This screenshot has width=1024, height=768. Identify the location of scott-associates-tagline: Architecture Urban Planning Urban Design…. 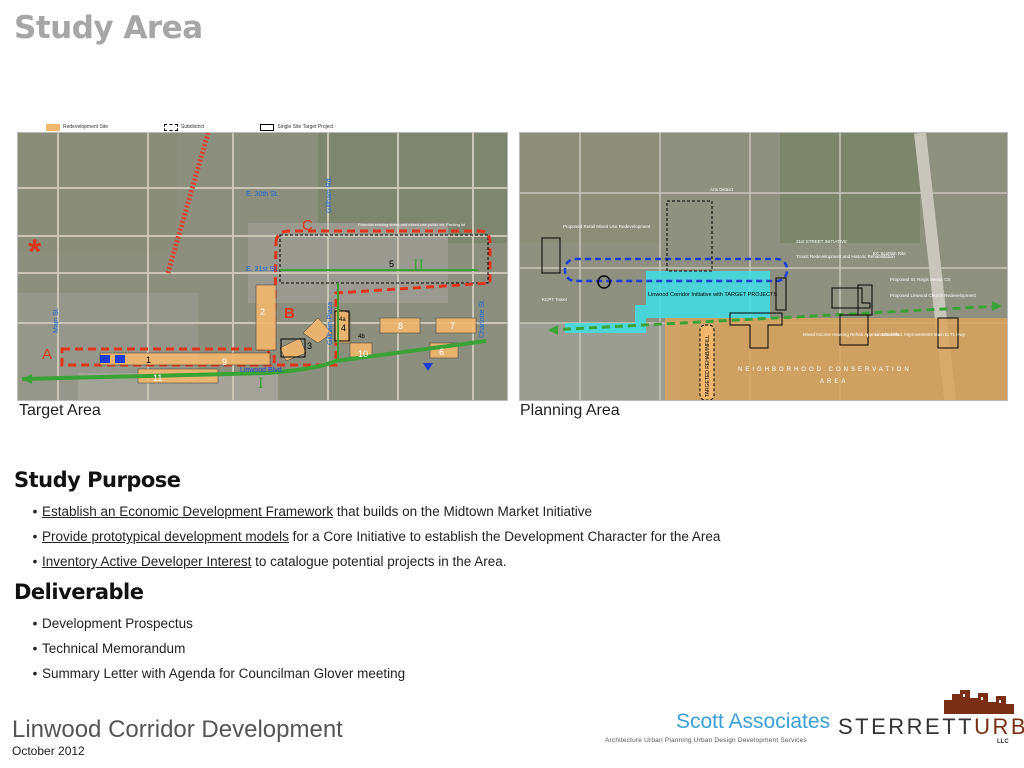
(706, 740).